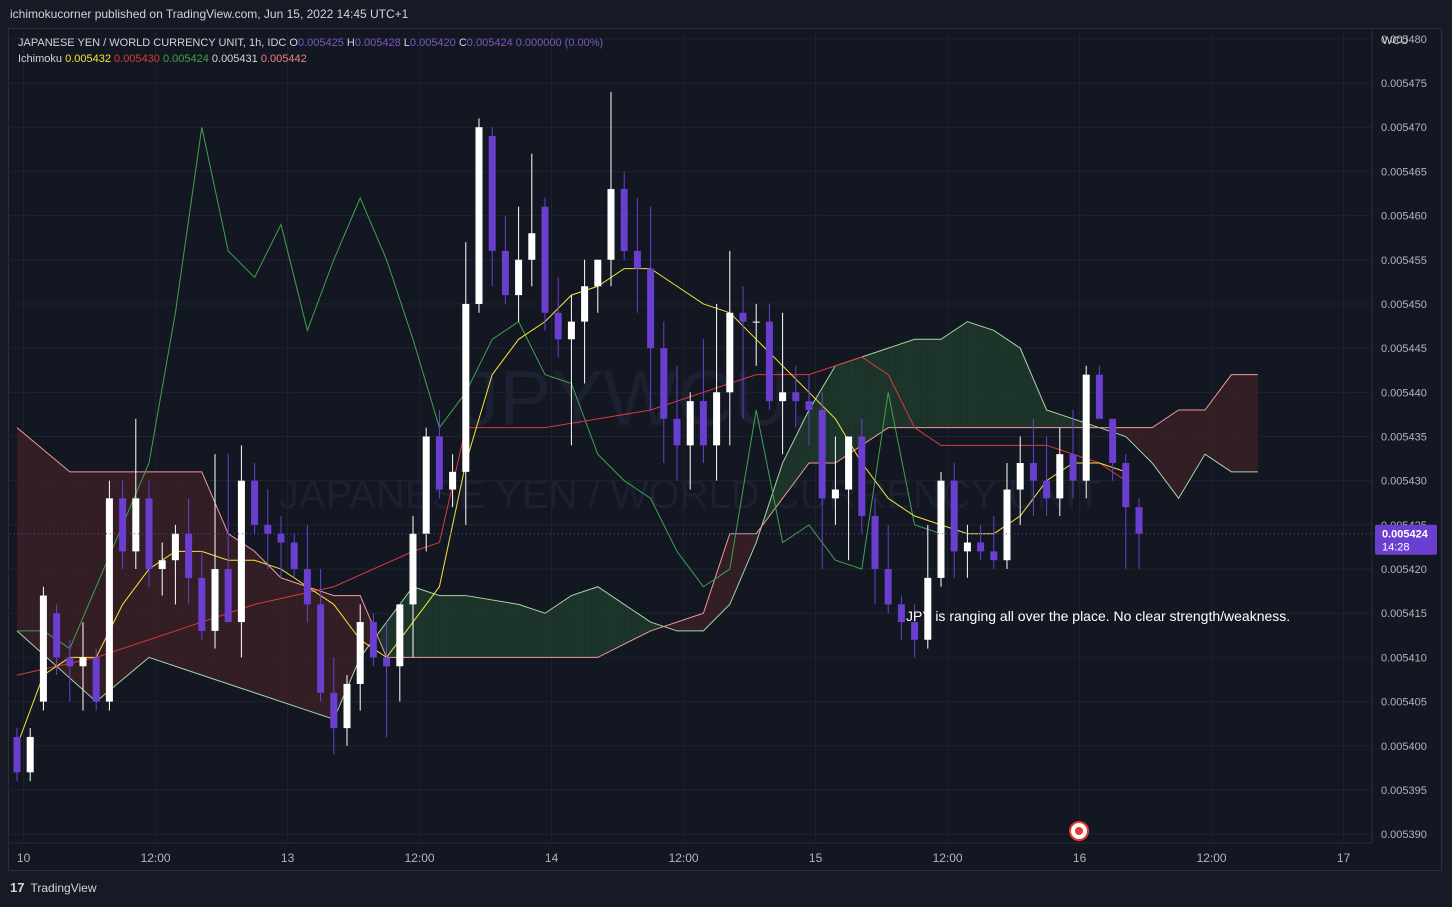 The width and height of the screenshot is (1452, 907). Describe the element at coordinates (1395, 41) in the screenshot. I see `currency-label: WCU` at that location.